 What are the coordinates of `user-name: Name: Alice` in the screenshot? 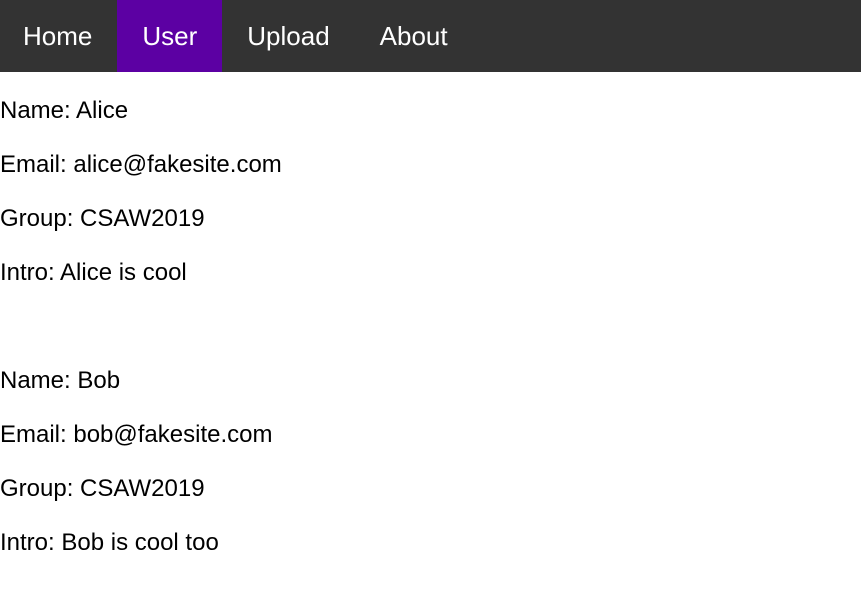 It's located at (64, 110).